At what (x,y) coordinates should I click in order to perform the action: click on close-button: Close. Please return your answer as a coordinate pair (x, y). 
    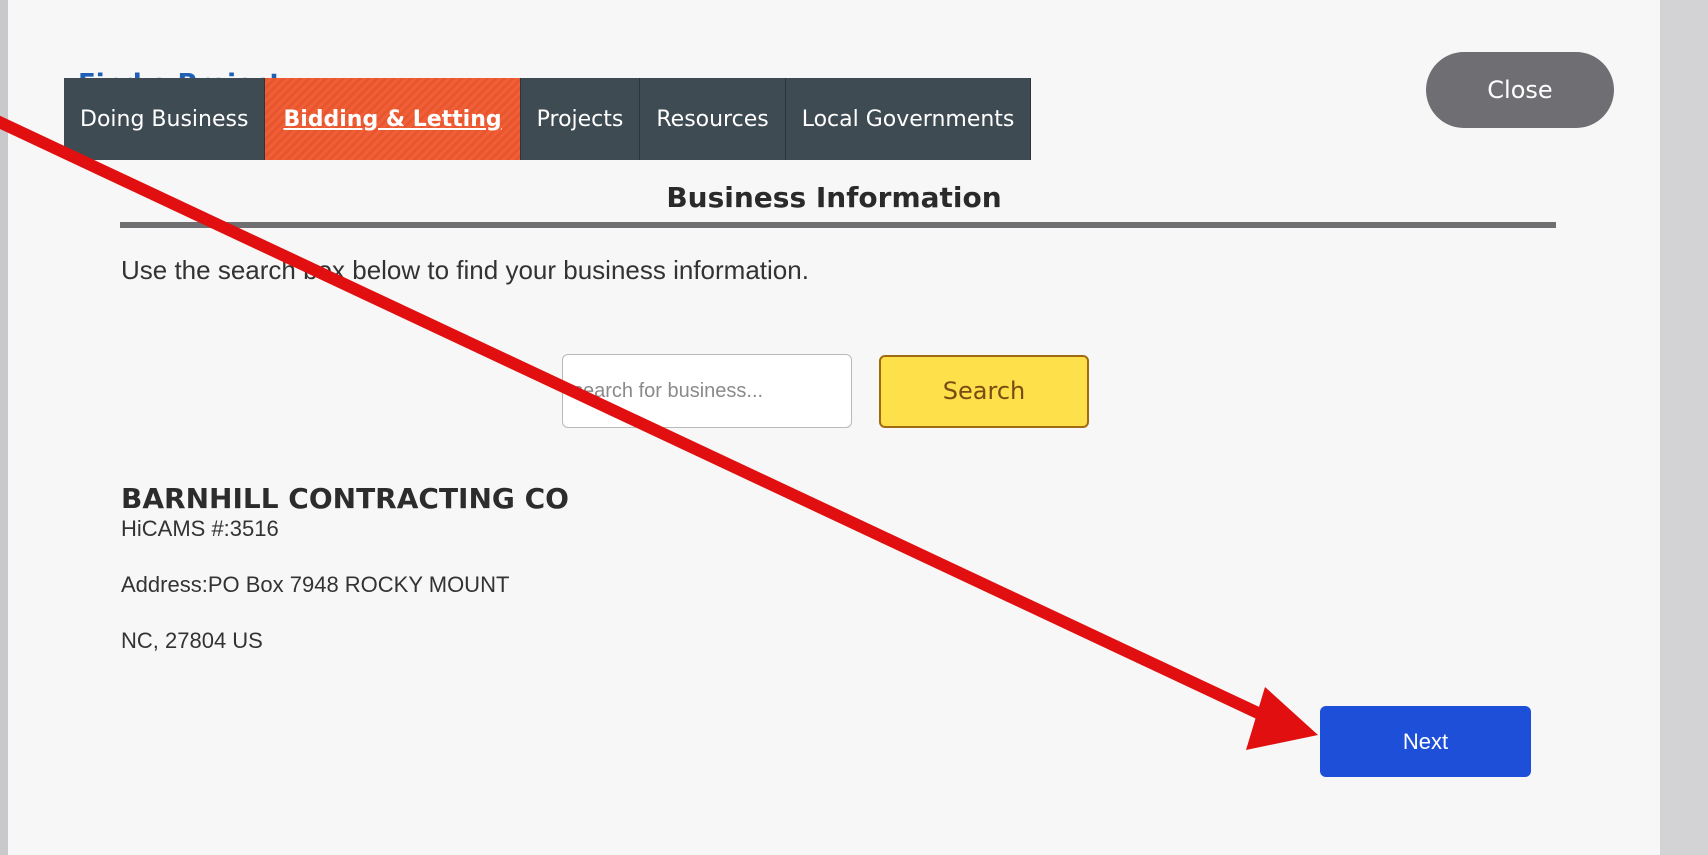
    Looking at the image, I should click on (1520, 90).